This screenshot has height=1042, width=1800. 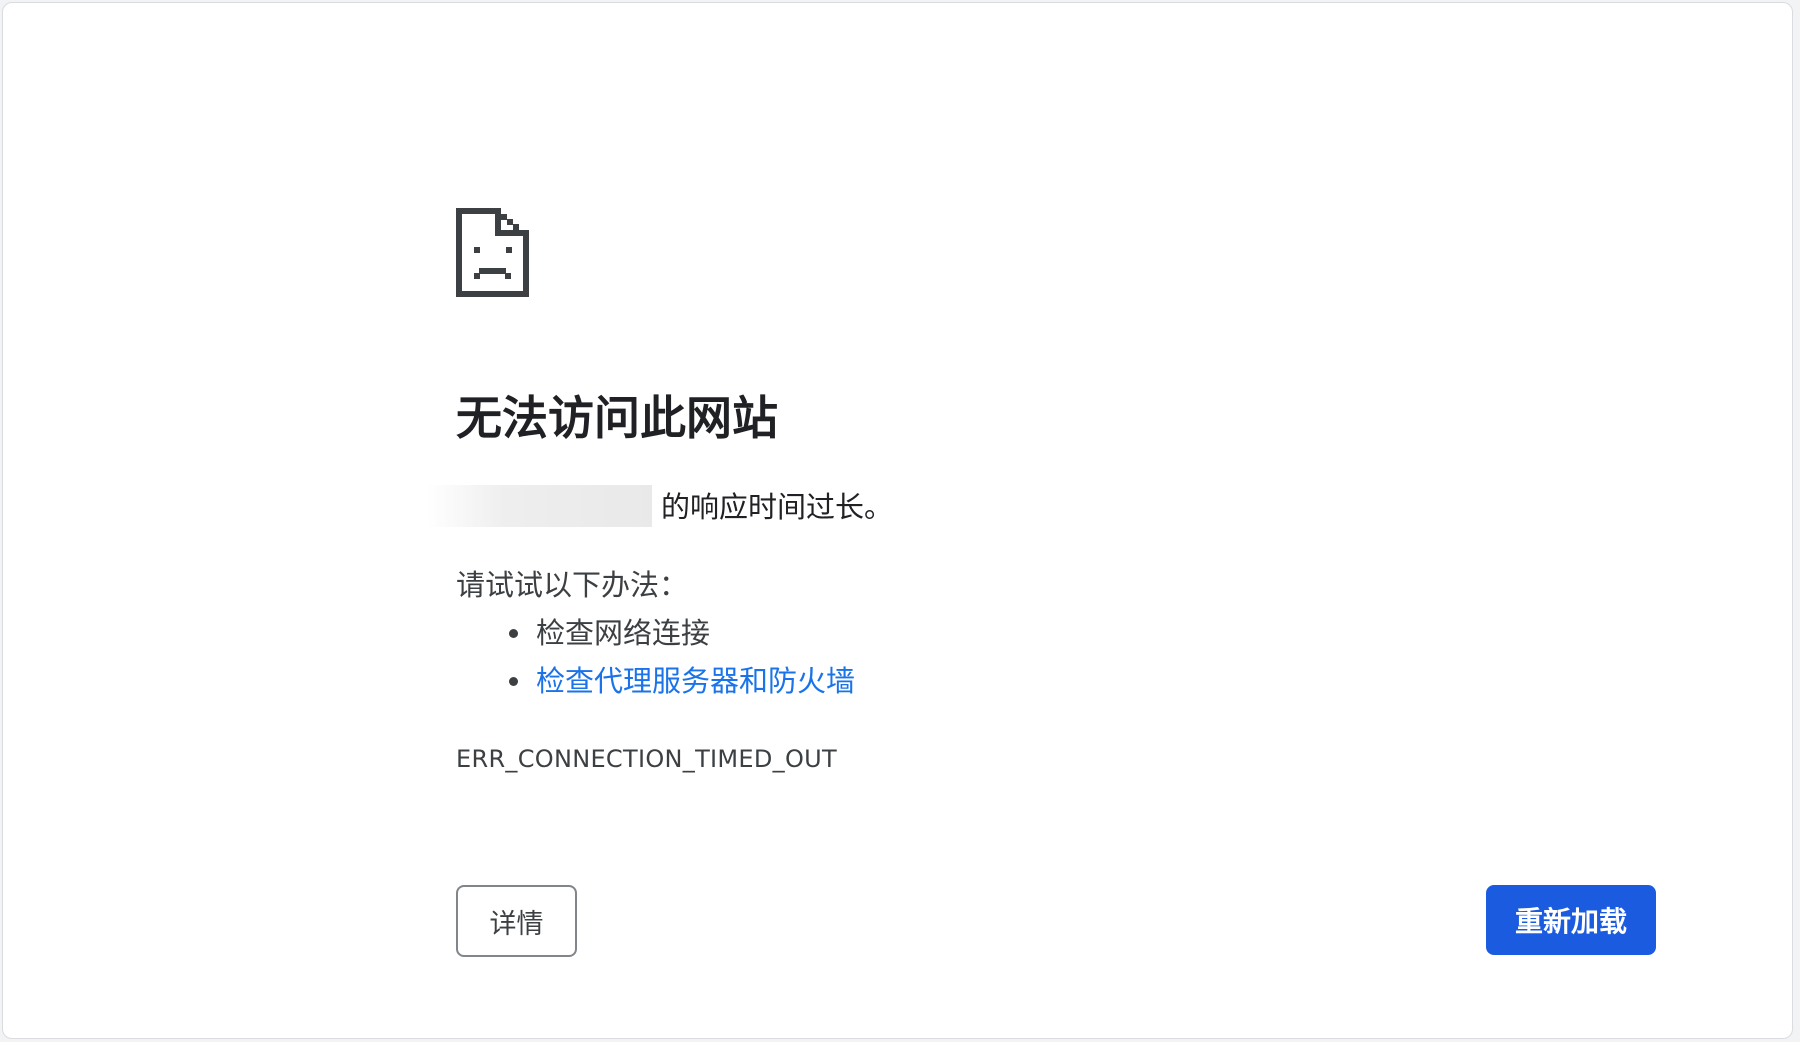 I want to click on suggestion-check-proxy-firewall: 检查代理服务器和防火墙, so click(x=655, y=681).